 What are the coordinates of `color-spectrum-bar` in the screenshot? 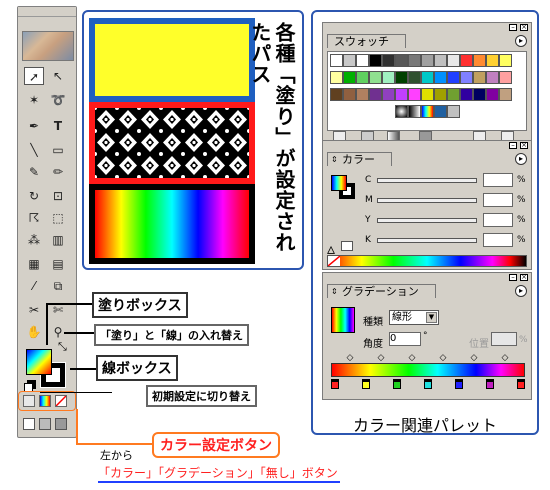 It's located at (427, 261).